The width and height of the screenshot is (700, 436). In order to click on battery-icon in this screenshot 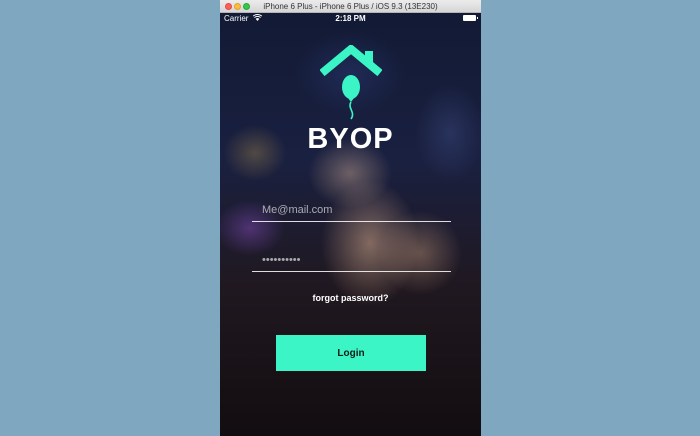, I will do `click(470, 18)`.